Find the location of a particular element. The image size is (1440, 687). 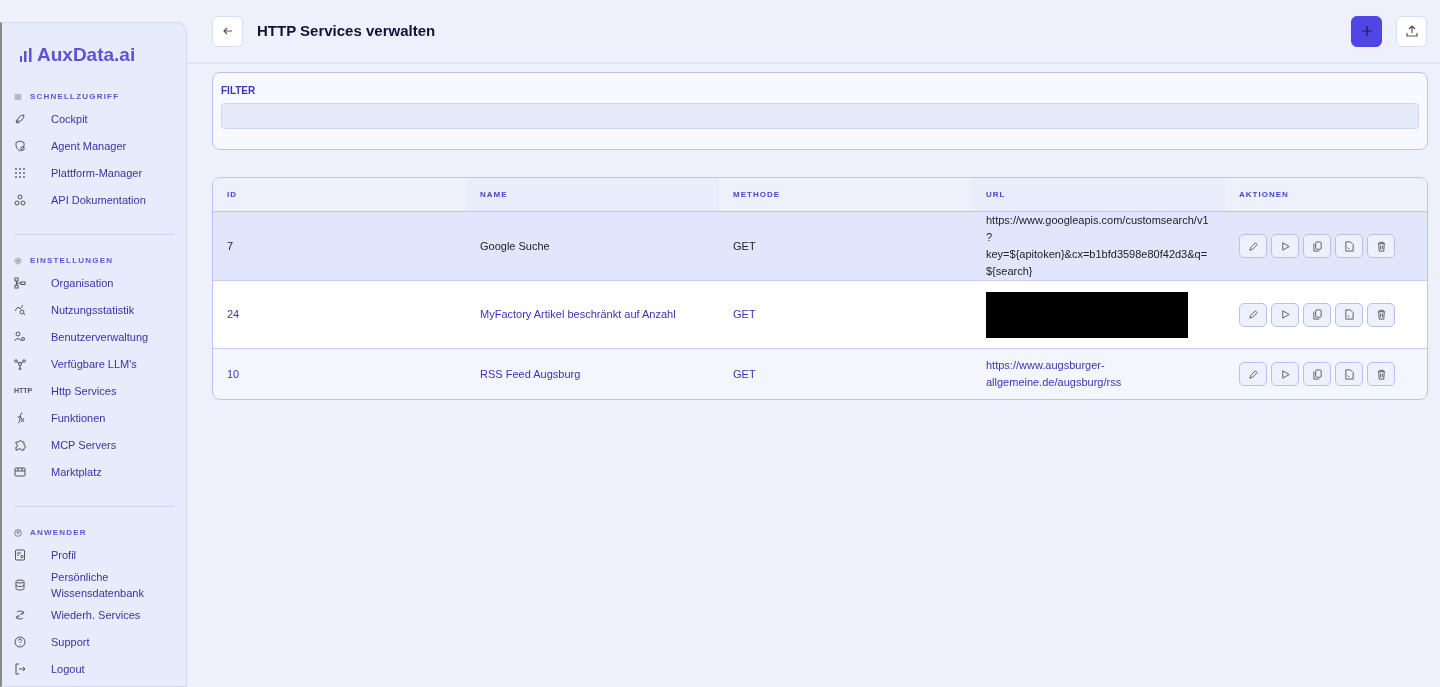

name-cell-text: RSS Feed Augsburg is located at coordinates (530, 374).